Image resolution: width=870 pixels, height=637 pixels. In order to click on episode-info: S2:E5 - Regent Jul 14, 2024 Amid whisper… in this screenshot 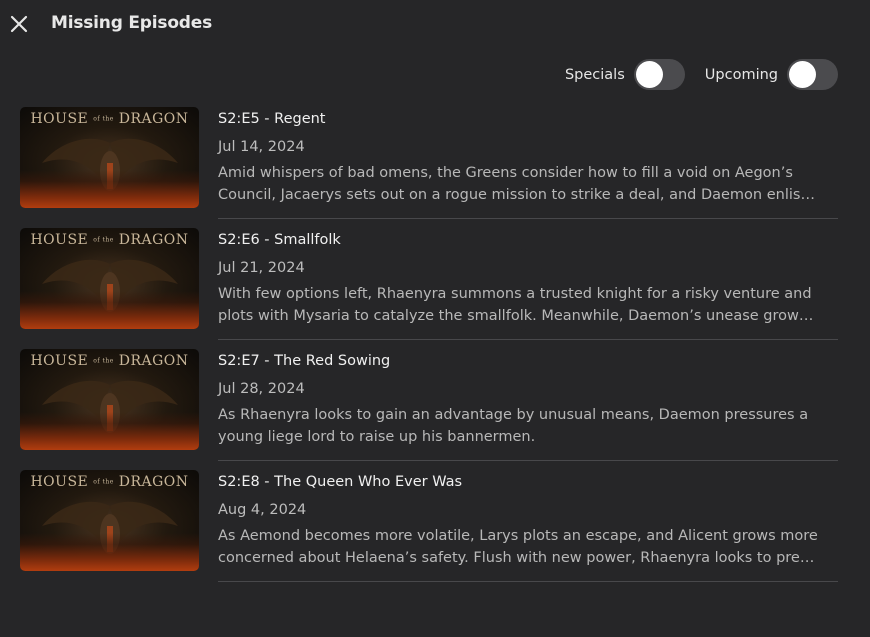, I will do `click(528, 158)`.